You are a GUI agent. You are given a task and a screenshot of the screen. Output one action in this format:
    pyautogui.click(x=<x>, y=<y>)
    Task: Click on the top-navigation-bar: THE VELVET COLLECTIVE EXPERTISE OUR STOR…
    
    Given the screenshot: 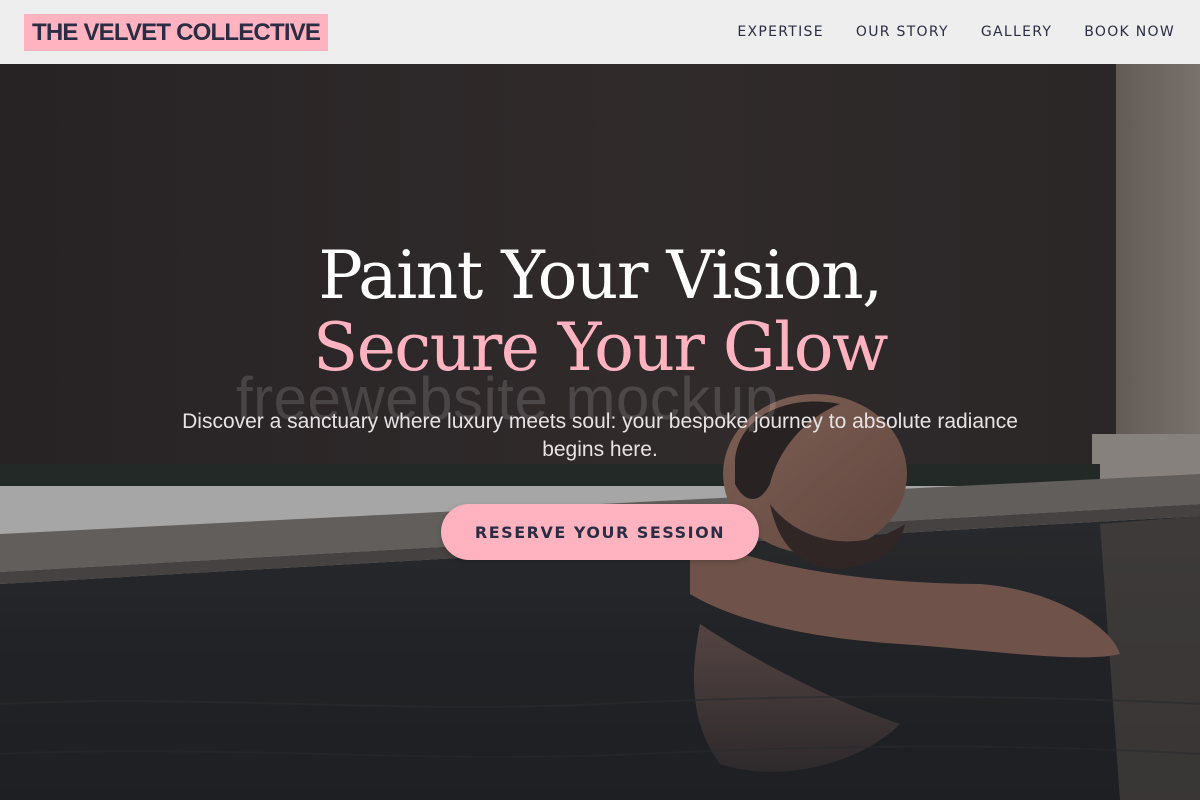 What is the action you would take?
    pyautogui.click(x=600, y=32)
    